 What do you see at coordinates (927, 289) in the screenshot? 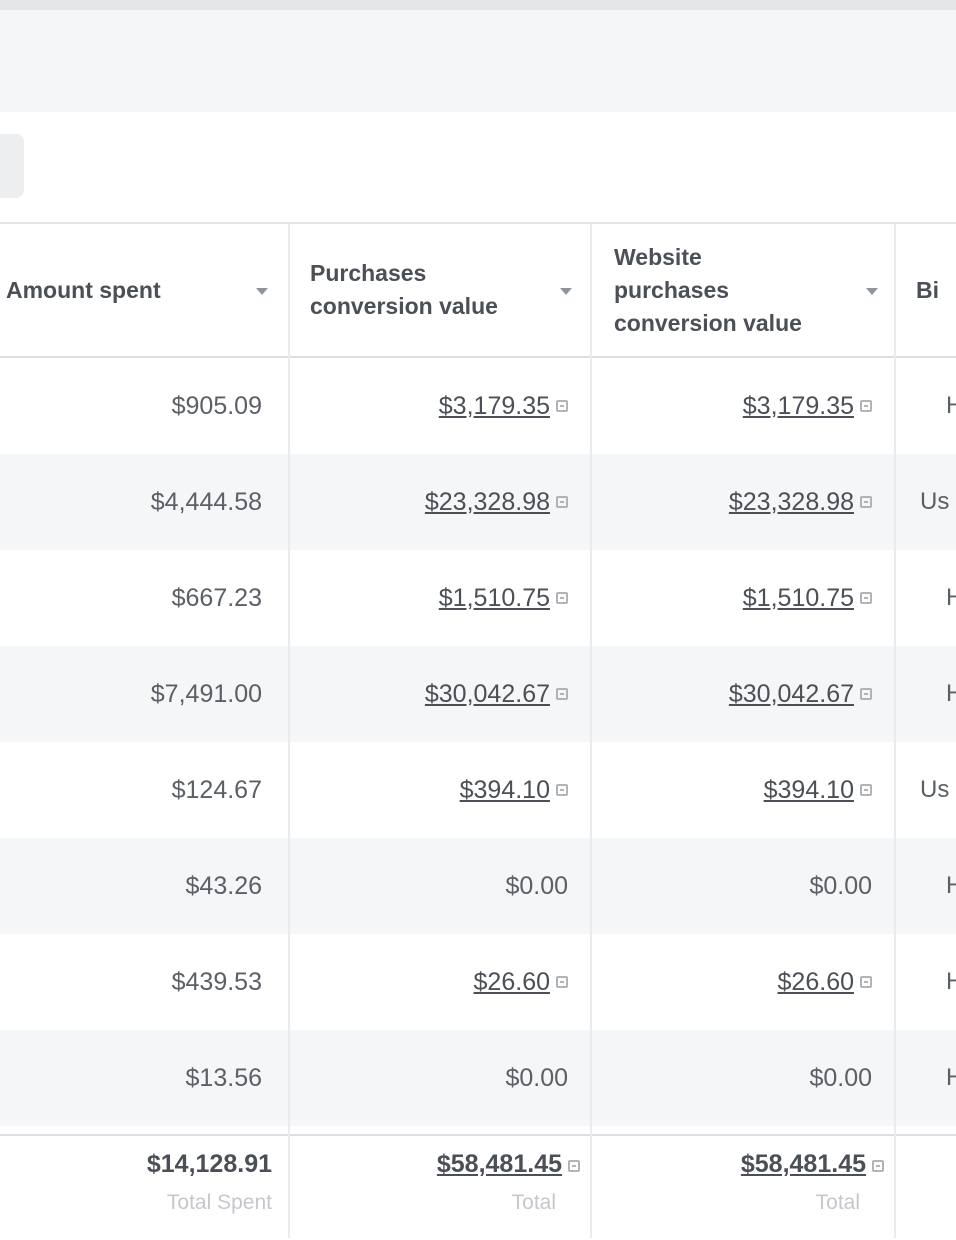
I see `column-header-label: Bi` at bounding box center [927, 289].